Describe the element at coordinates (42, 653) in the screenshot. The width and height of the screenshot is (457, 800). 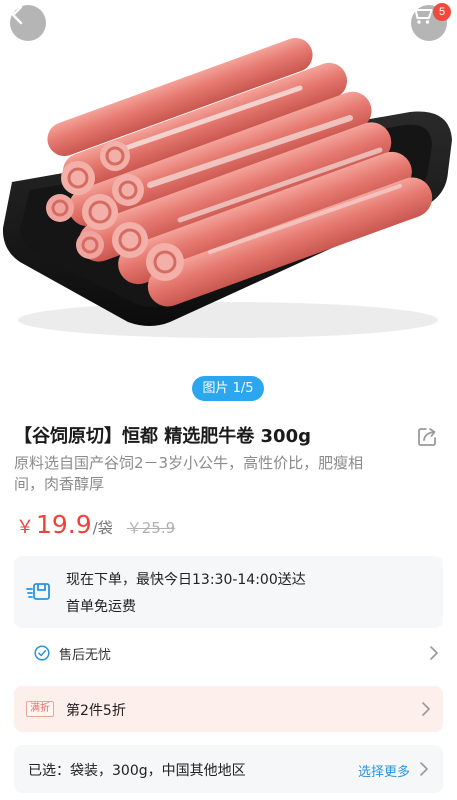
I see `check-circle-icon` at that location.